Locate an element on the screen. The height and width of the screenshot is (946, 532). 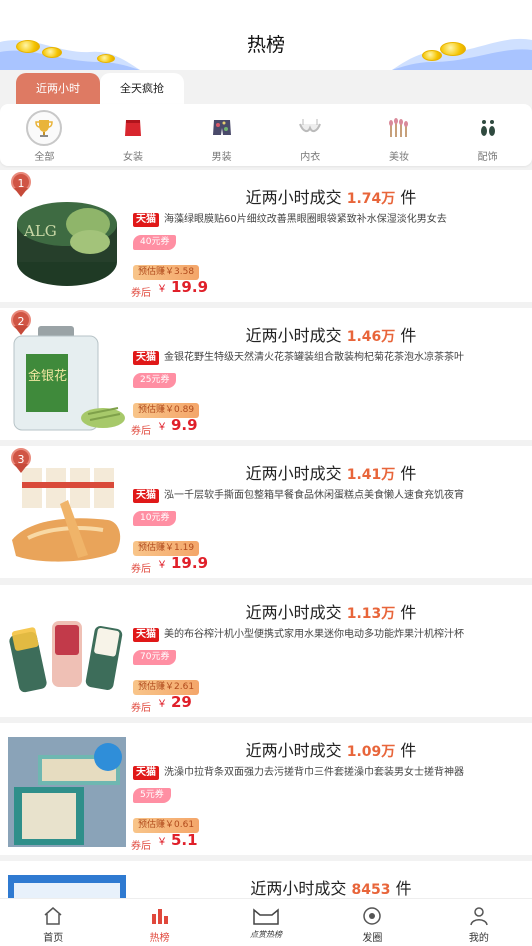
cat-logo-icon is located at coordinates (266, 916).